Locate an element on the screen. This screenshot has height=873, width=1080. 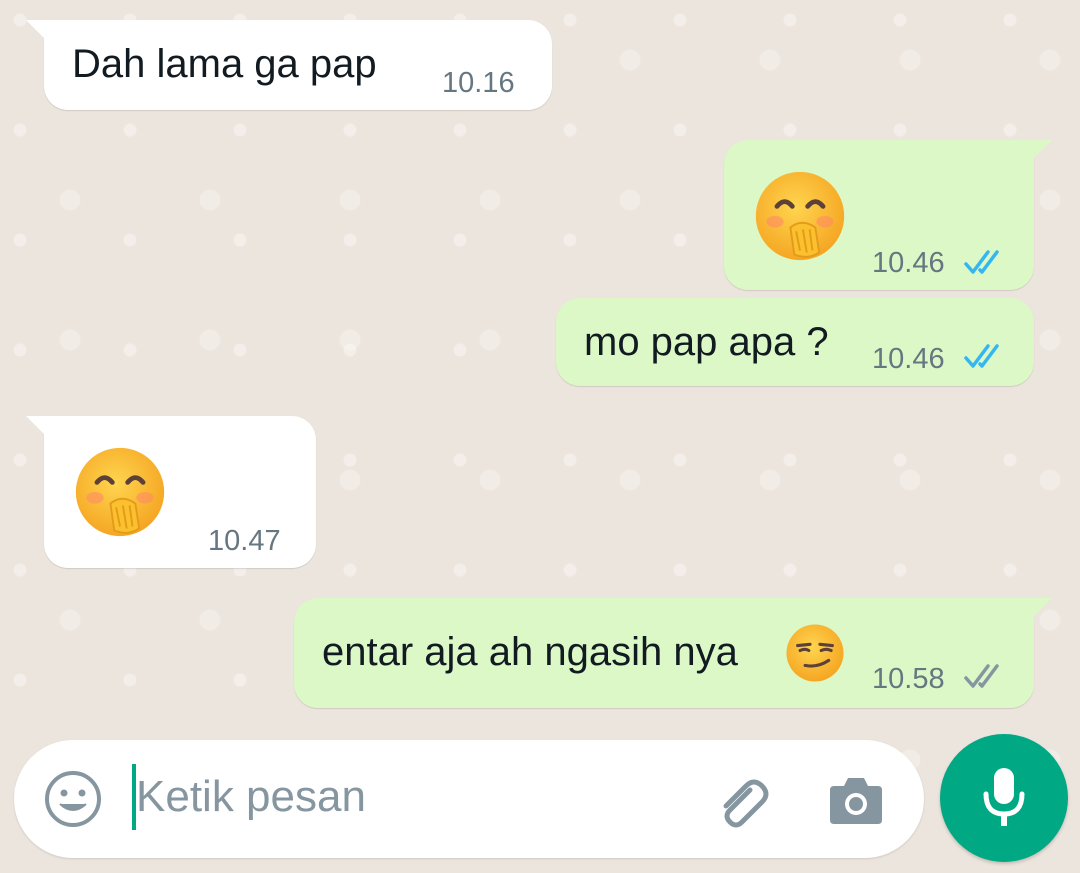
paperclip-icon is located at coordinates (740, 802).